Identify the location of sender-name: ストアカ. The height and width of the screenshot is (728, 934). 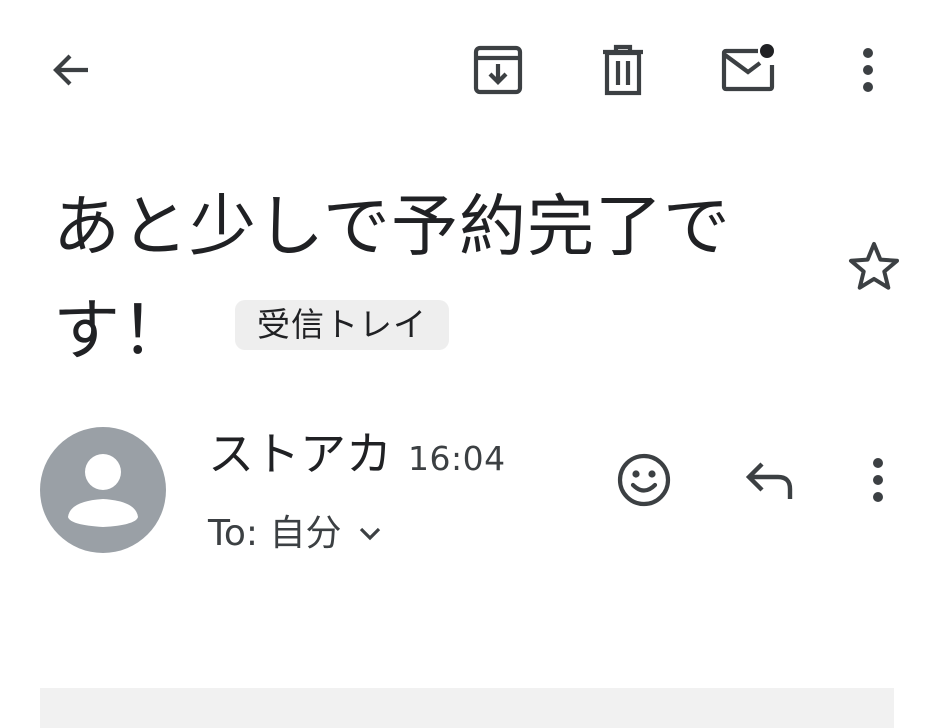
(300, 454).